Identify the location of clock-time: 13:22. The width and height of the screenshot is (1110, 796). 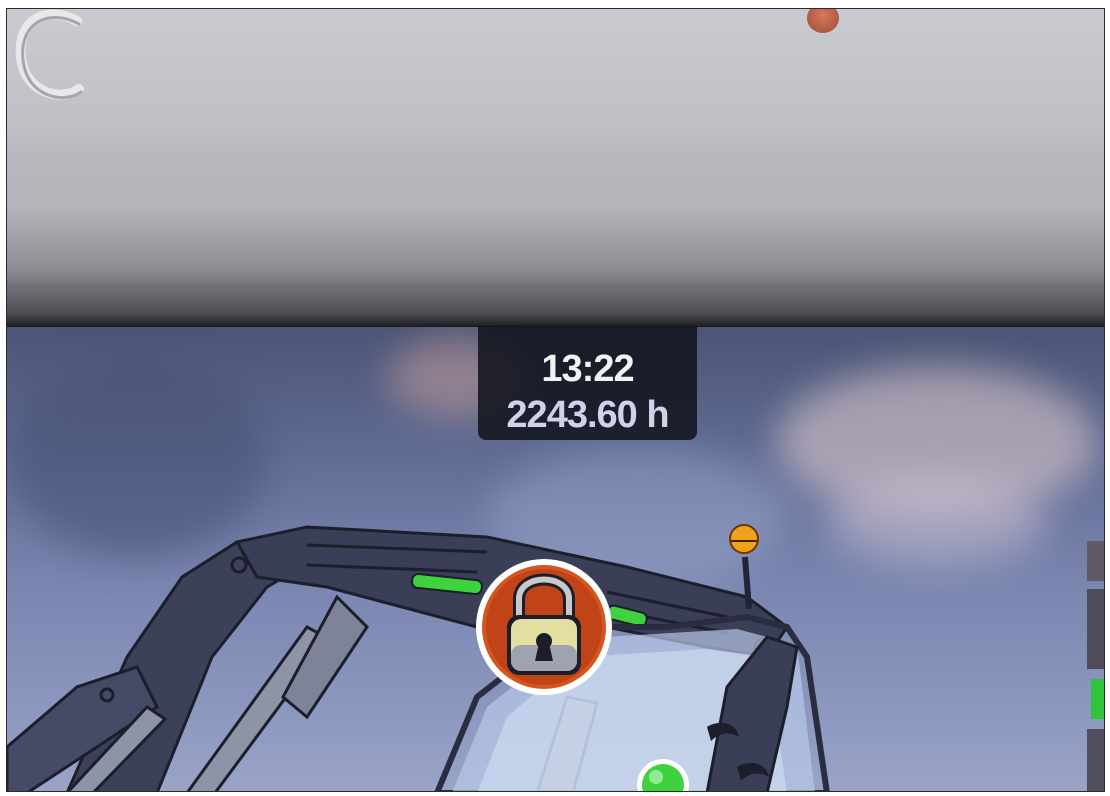
(587, 369).